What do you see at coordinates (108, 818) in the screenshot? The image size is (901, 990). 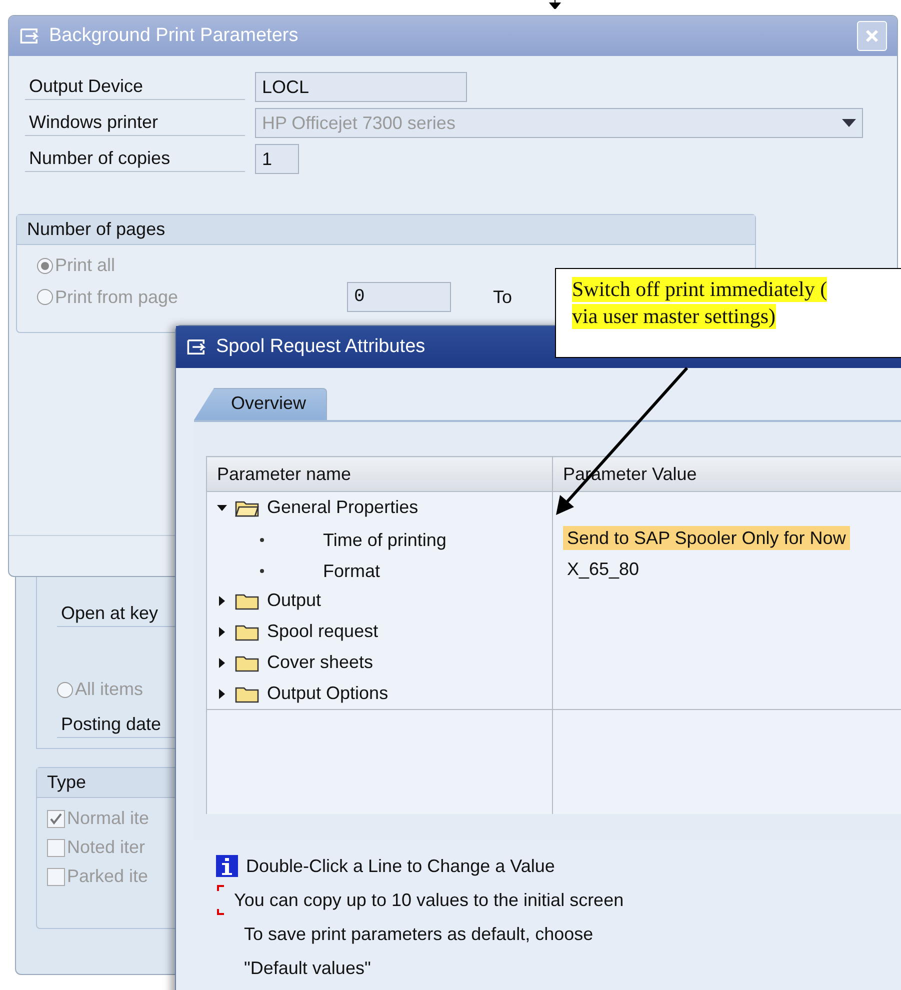 I see `checkbox-label: Normal ite` at bounding box center [108, 818].